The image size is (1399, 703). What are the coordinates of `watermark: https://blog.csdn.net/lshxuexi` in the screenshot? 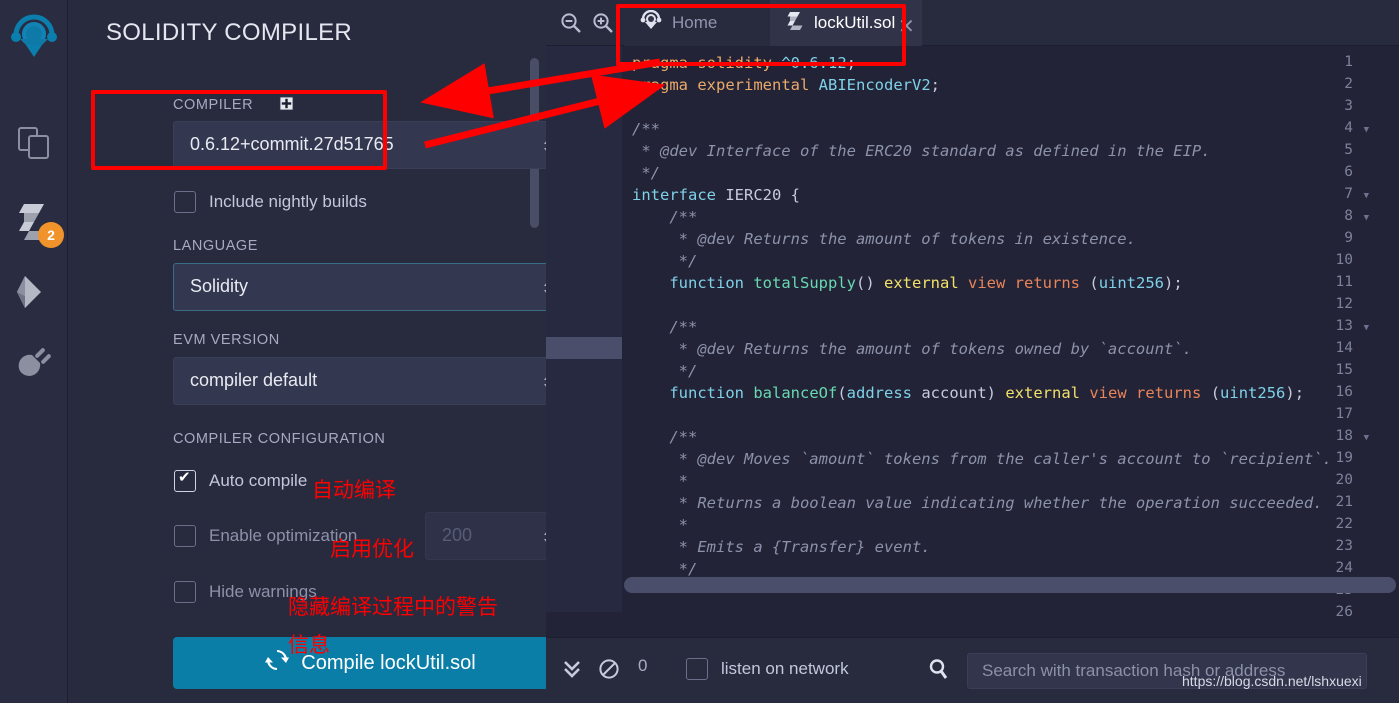 It's located at (1272, 681).